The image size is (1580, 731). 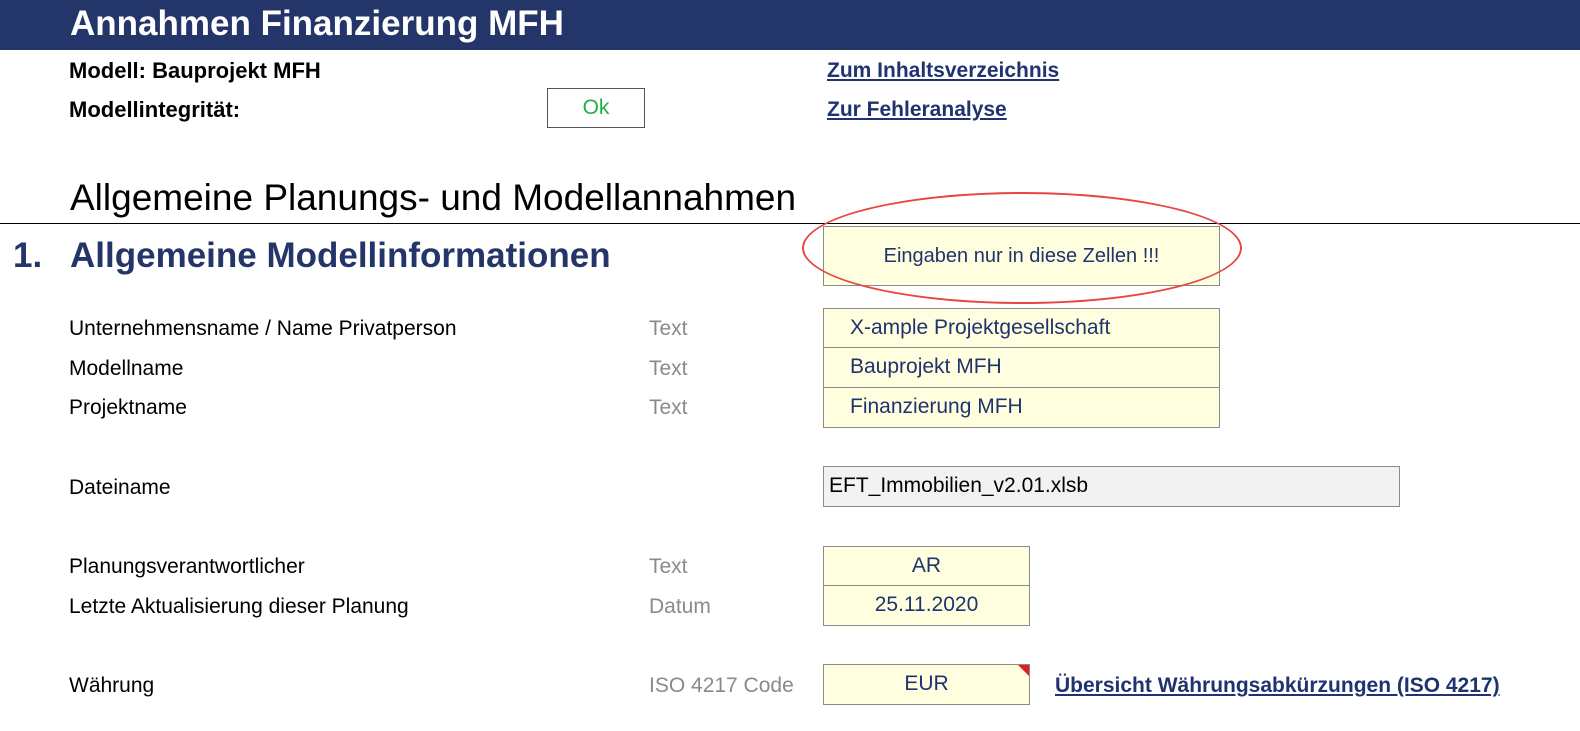 I want to click on comment-indicator-icon, so click(x=1023, y=670).